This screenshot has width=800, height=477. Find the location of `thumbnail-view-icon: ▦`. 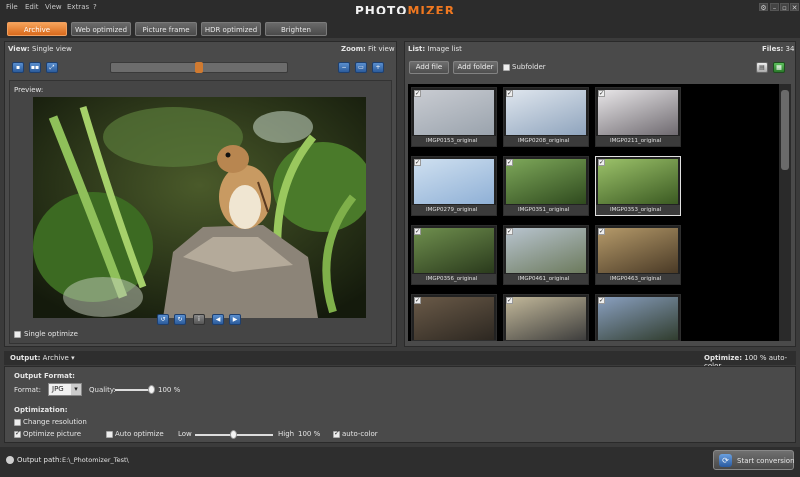

thumbnail-view-icon: ▦ is located at coordinates (779, 67).